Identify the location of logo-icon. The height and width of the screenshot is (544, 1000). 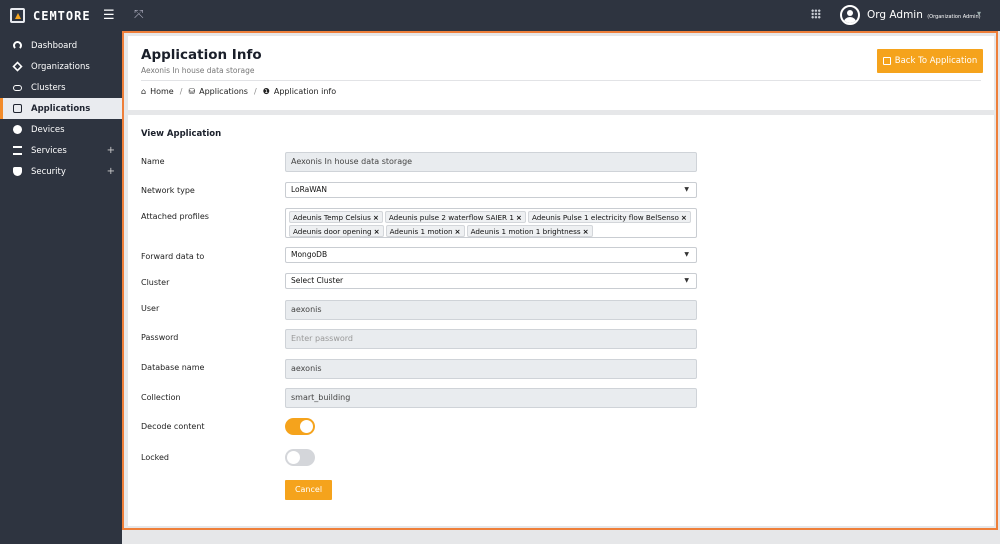
(17, 15).